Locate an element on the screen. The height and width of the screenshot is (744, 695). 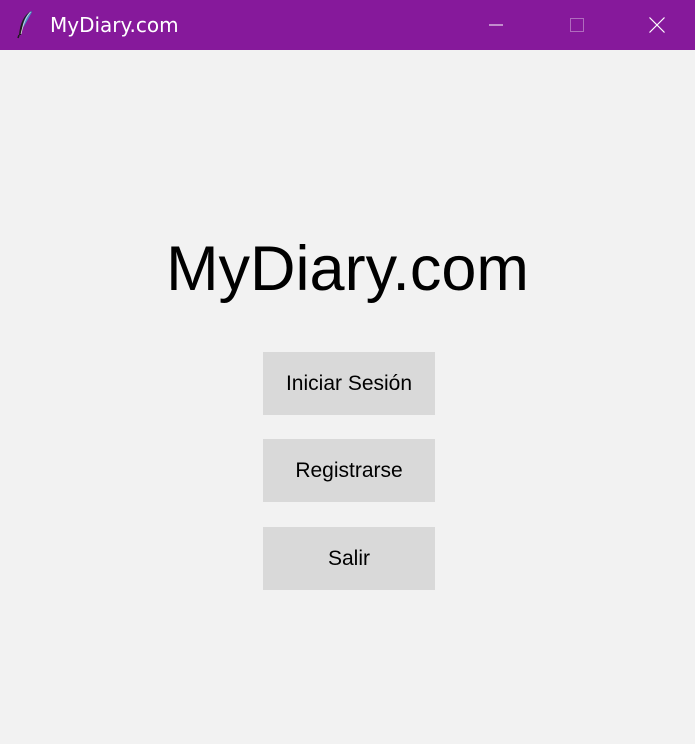
maximize-button is located at coordinates (577, 25).